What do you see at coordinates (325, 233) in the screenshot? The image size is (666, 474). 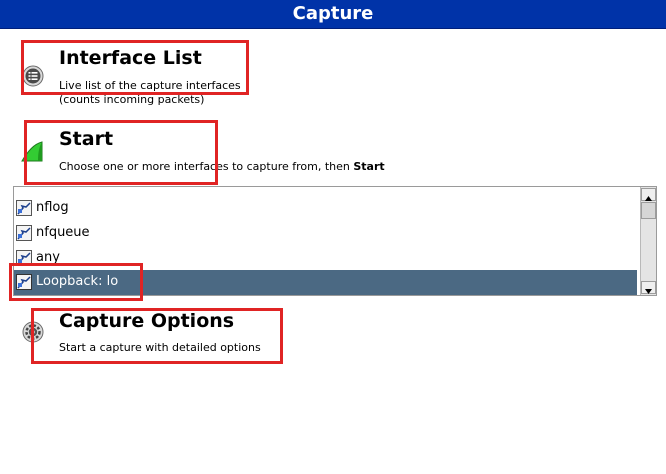 I see `list-item-nfqueue: nfqueue` at bounding box center [325, 233].